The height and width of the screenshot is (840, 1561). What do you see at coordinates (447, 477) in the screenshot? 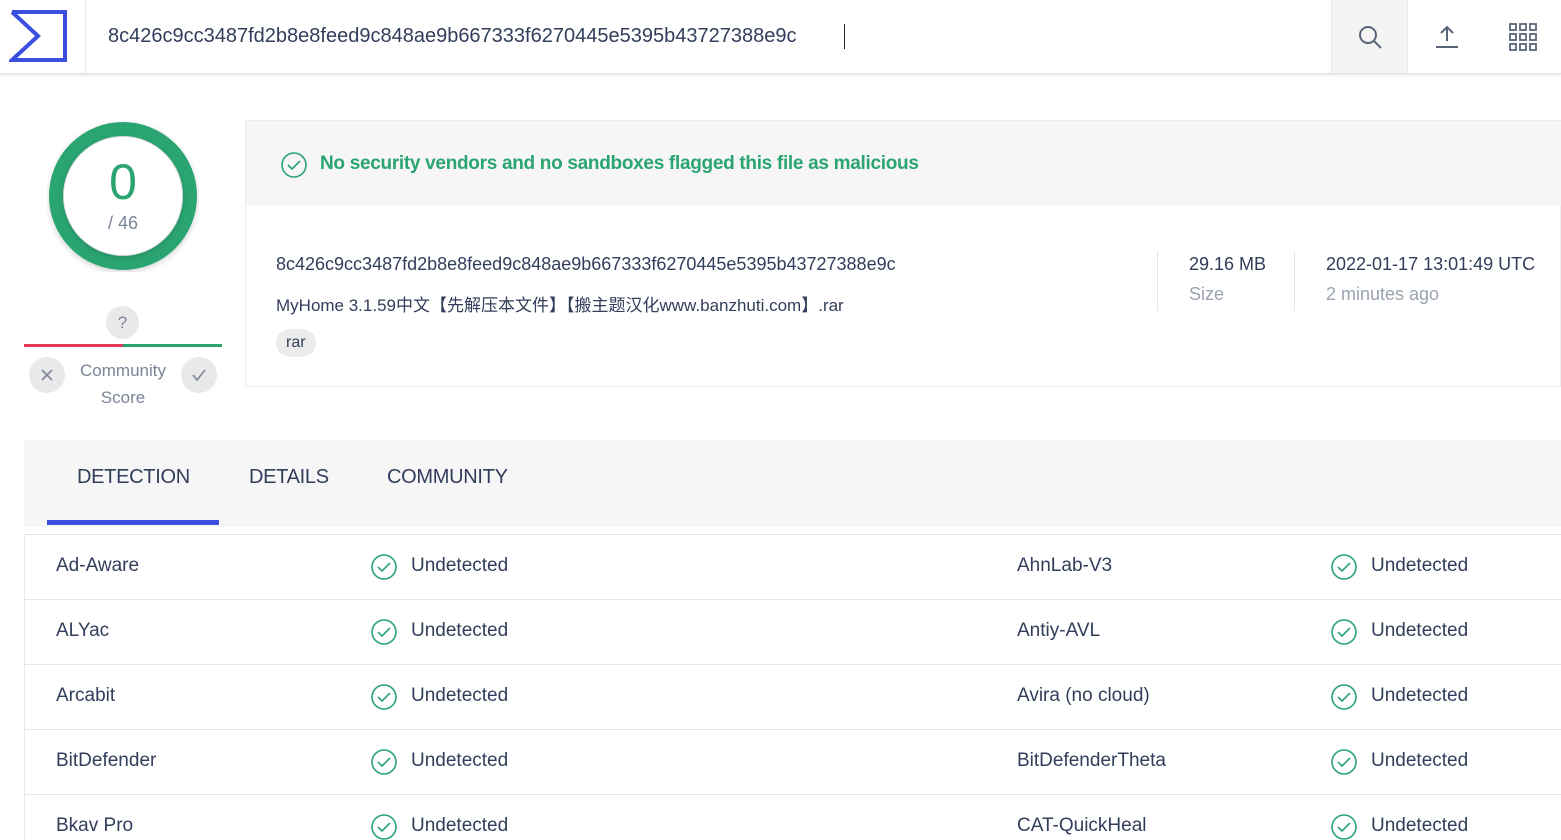
I see `tab-community: COMMUNITY` at bounding box center [447, 477].